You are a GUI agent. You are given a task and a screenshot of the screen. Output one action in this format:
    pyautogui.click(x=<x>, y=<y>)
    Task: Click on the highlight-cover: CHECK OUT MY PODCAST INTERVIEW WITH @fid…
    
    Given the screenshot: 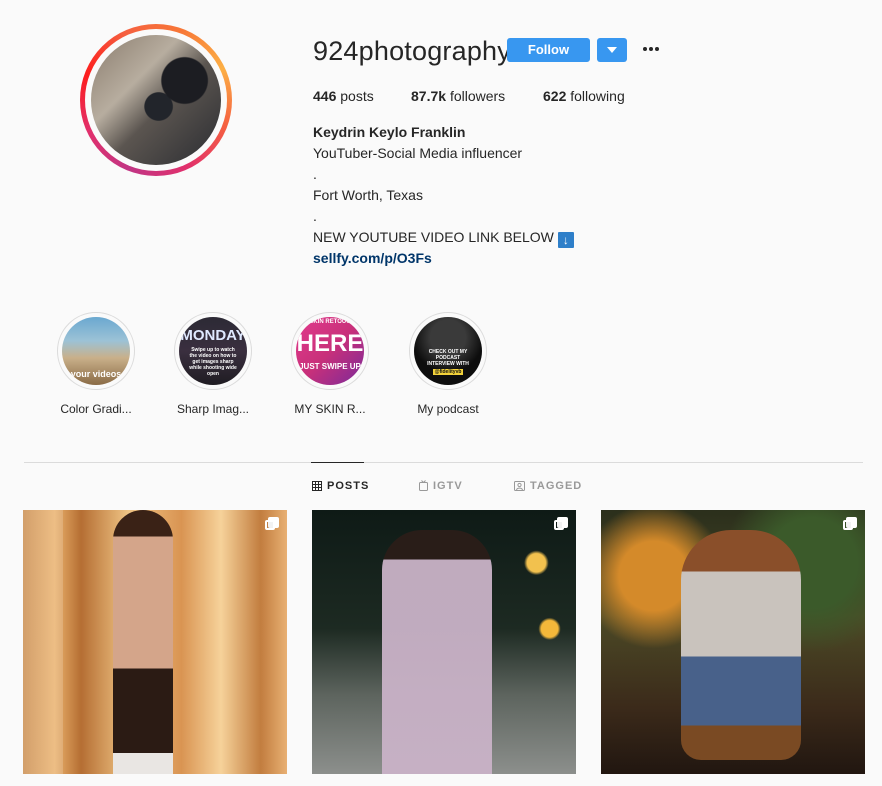 What is the action you would take?
    pyautogui.click(x=448, y=351)
    